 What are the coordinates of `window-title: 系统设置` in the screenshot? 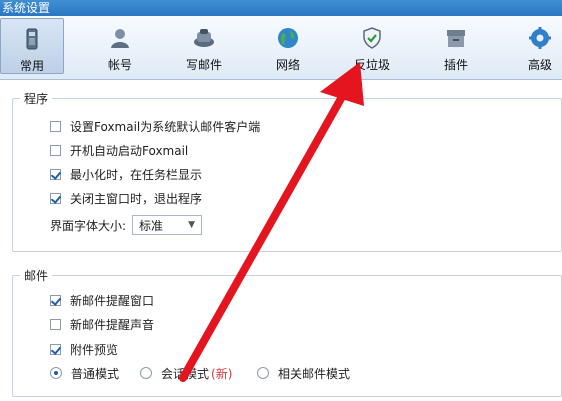 It's located at (26, 8).